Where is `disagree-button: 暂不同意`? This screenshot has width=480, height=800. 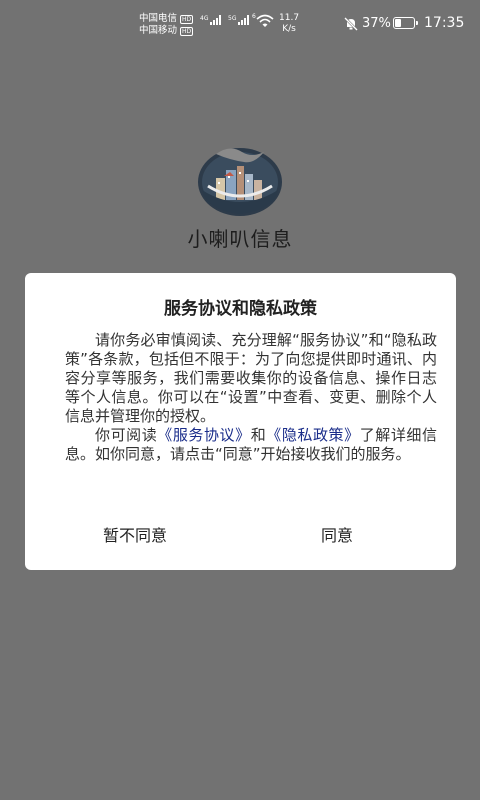
disagree-button: 暂不同意 is located at coordinates (135, 534).